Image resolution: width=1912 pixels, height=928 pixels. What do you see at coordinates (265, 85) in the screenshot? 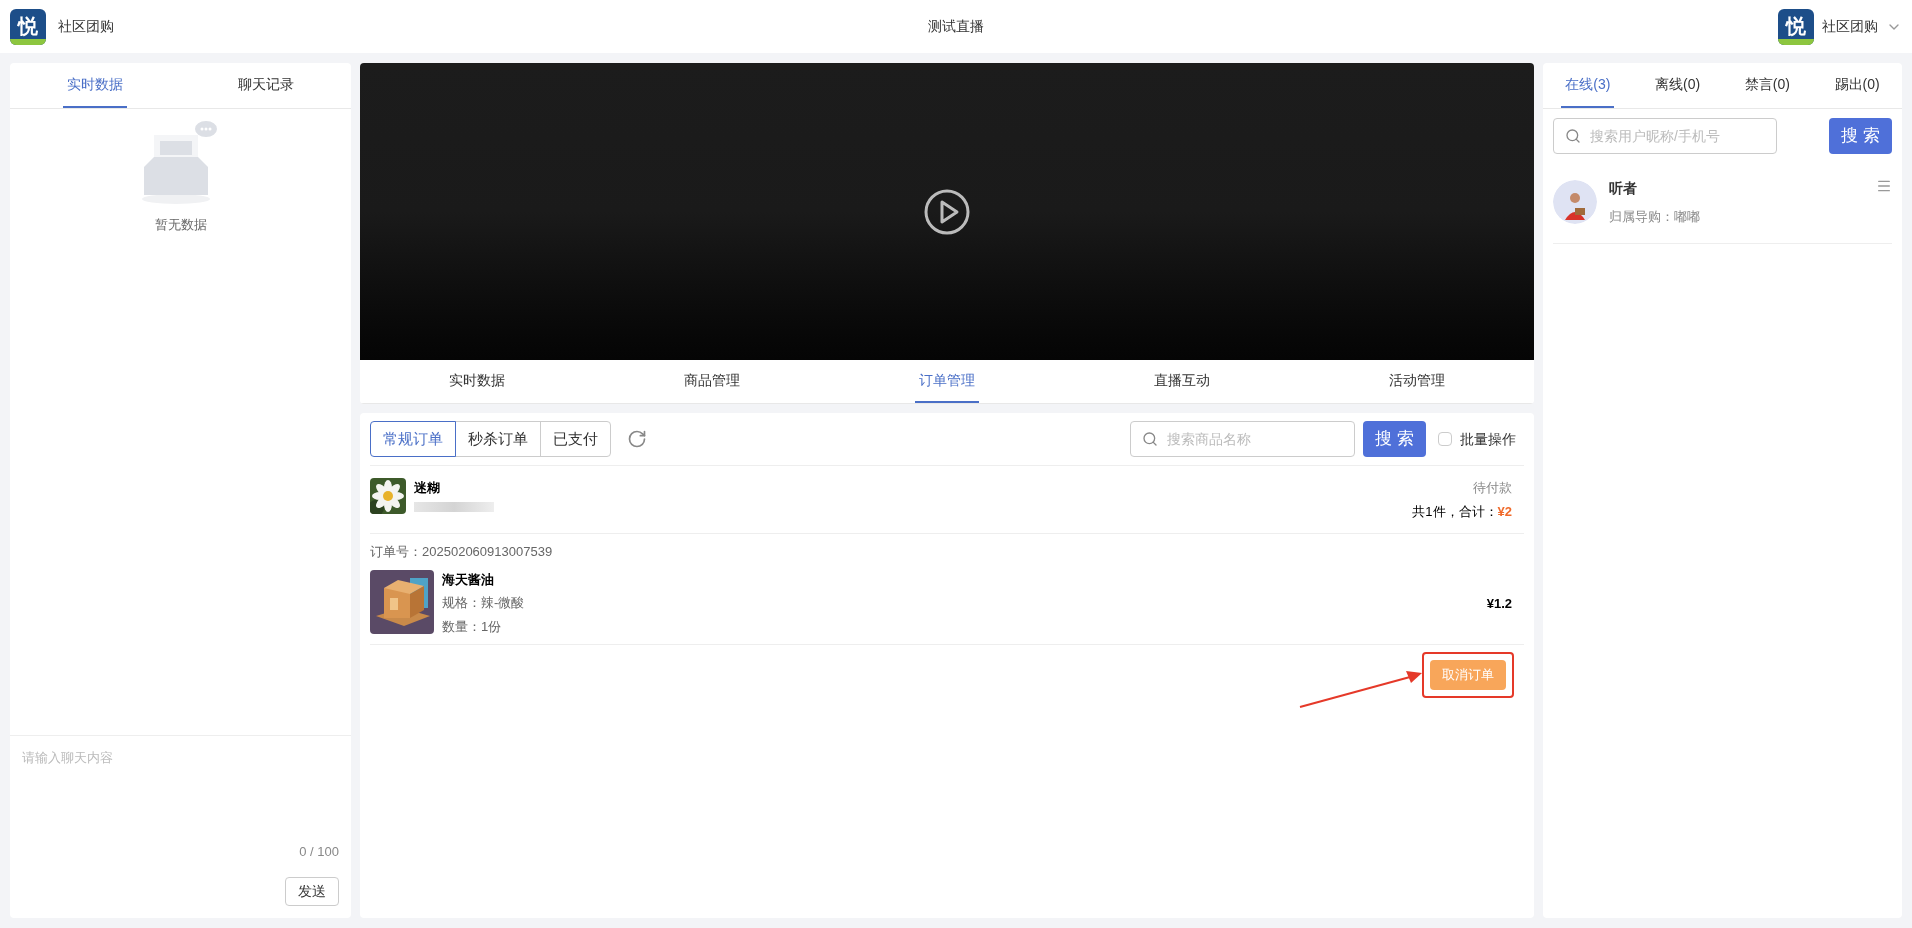
I see `tab: 聊天记录` at bounding box center [265, 85].